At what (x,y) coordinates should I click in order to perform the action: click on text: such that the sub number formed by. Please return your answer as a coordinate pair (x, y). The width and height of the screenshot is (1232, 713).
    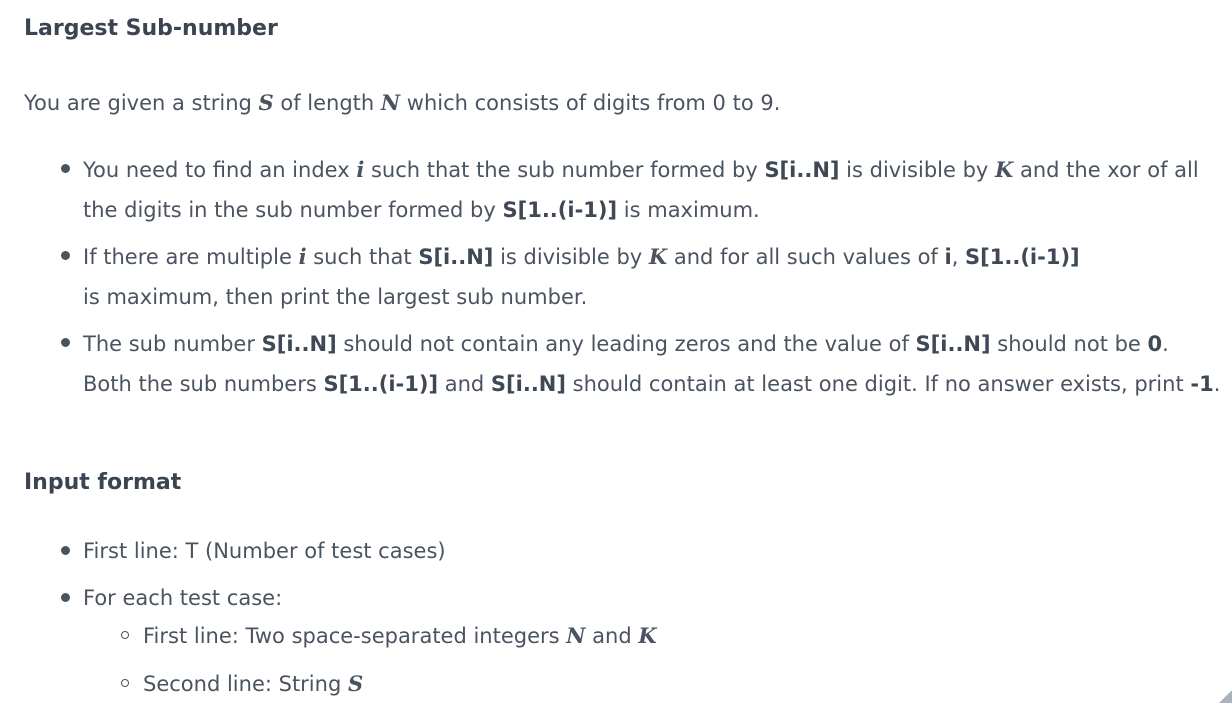
    Looking at the image, I should click on (564, 170).